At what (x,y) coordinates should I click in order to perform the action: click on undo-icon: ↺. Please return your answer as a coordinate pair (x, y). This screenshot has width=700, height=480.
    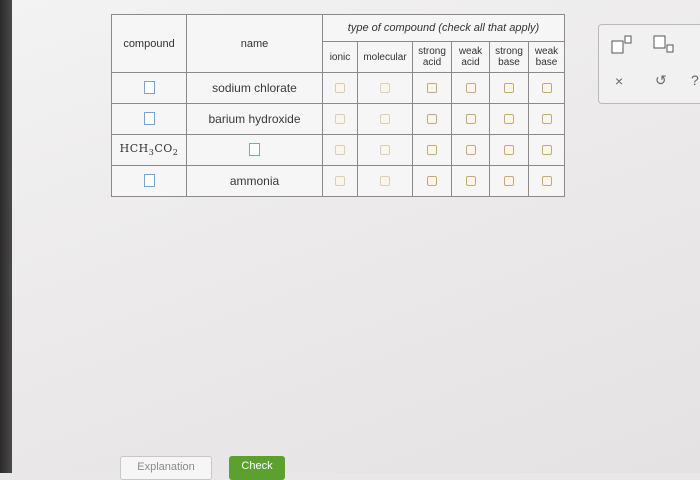
    Looking at the image, I should click on (661, 80).